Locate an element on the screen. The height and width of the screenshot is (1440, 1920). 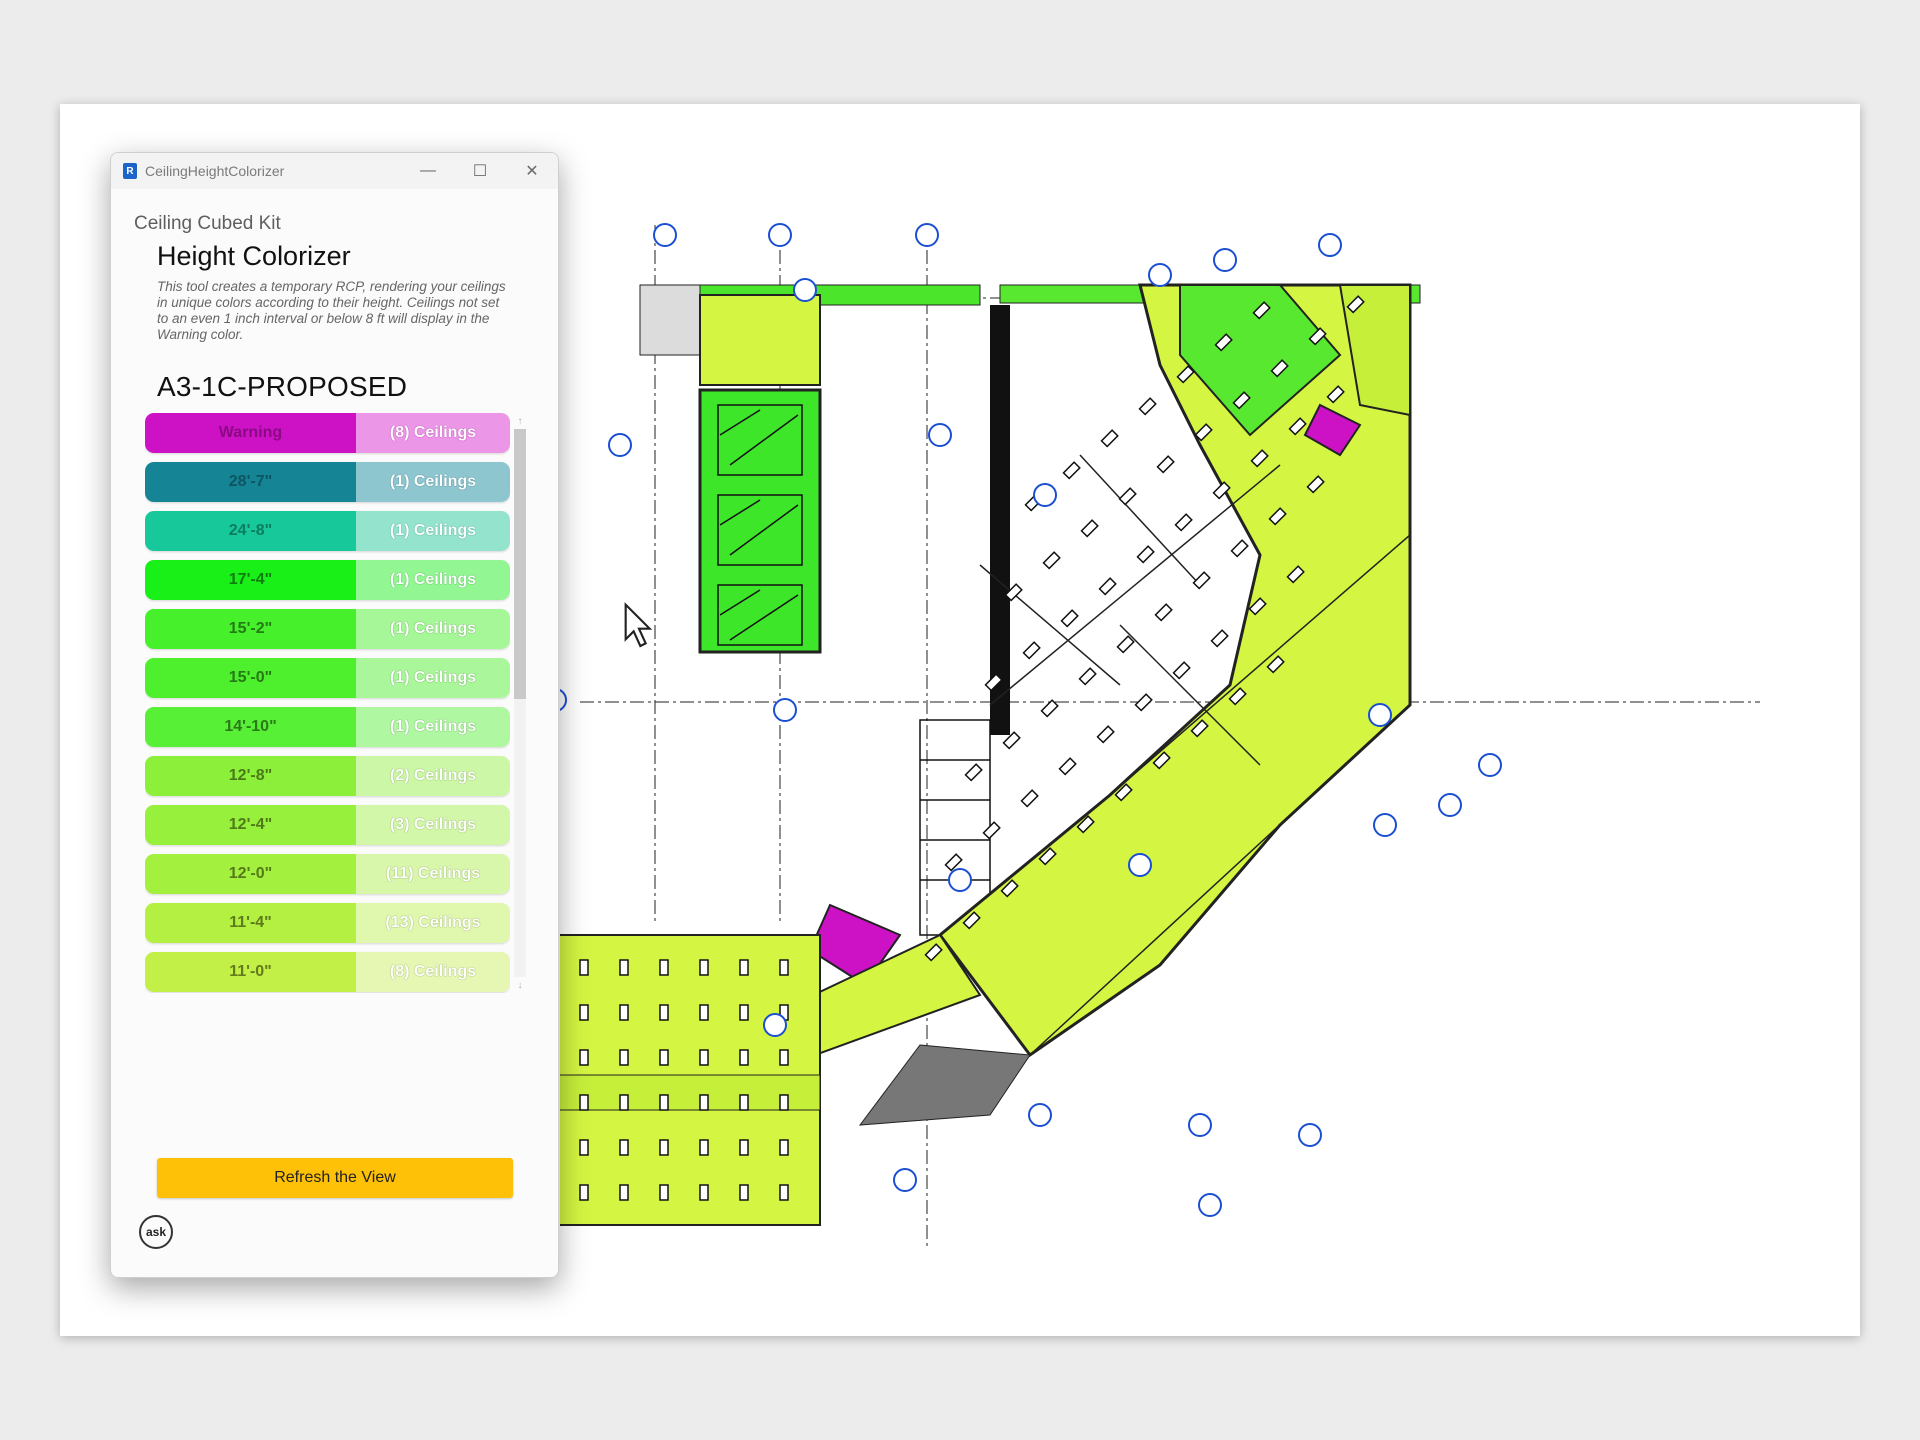
height-label: 12'-8" is located at coordinates (250, 776).